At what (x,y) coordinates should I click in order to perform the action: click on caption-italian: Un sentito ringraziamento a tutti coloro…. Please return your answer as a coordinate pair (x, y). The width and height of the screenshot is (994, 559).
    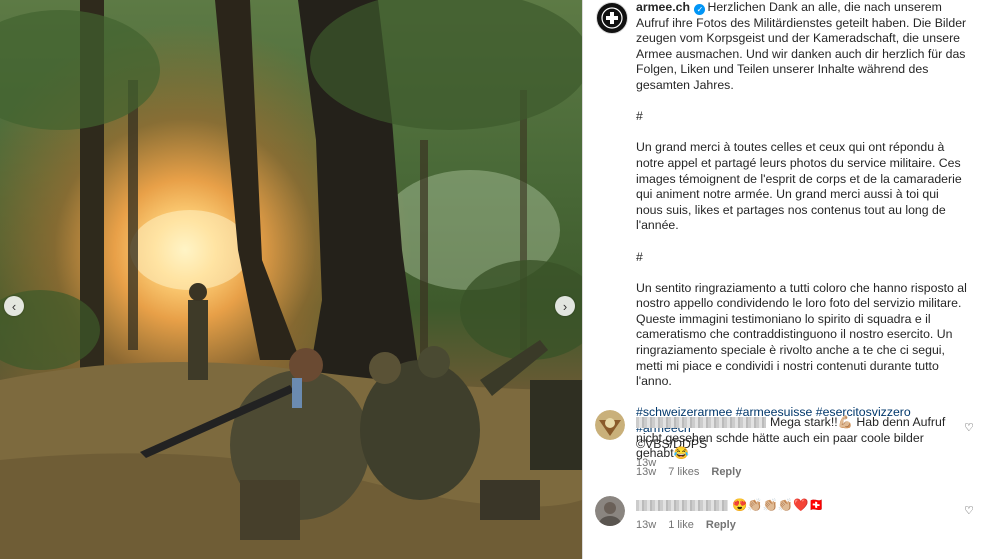
    Looking at the image, I should click on (801, 334).